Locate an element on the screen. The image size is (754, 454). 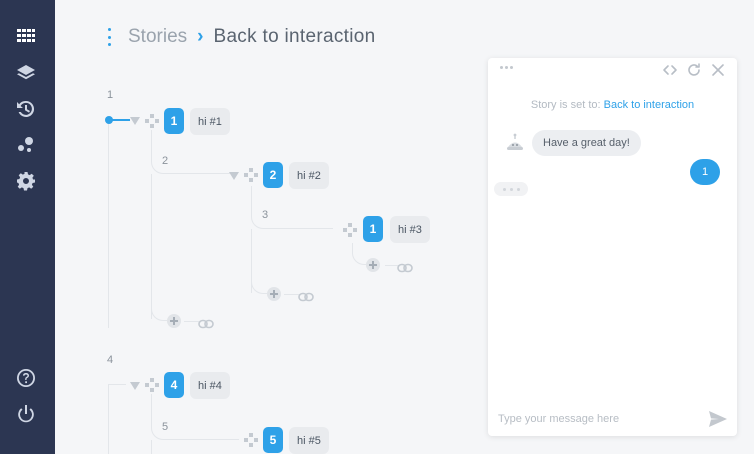
close-icon is located at coordinates (718, 70).